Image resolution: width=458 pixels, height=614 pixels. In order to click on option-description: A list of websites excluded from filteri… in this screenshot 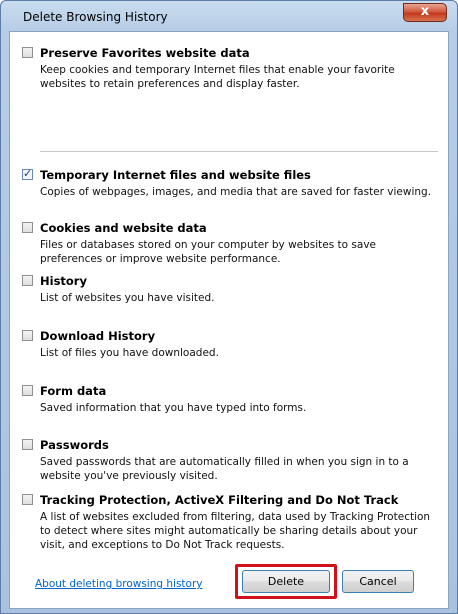, I will do `click(235, 531)`.